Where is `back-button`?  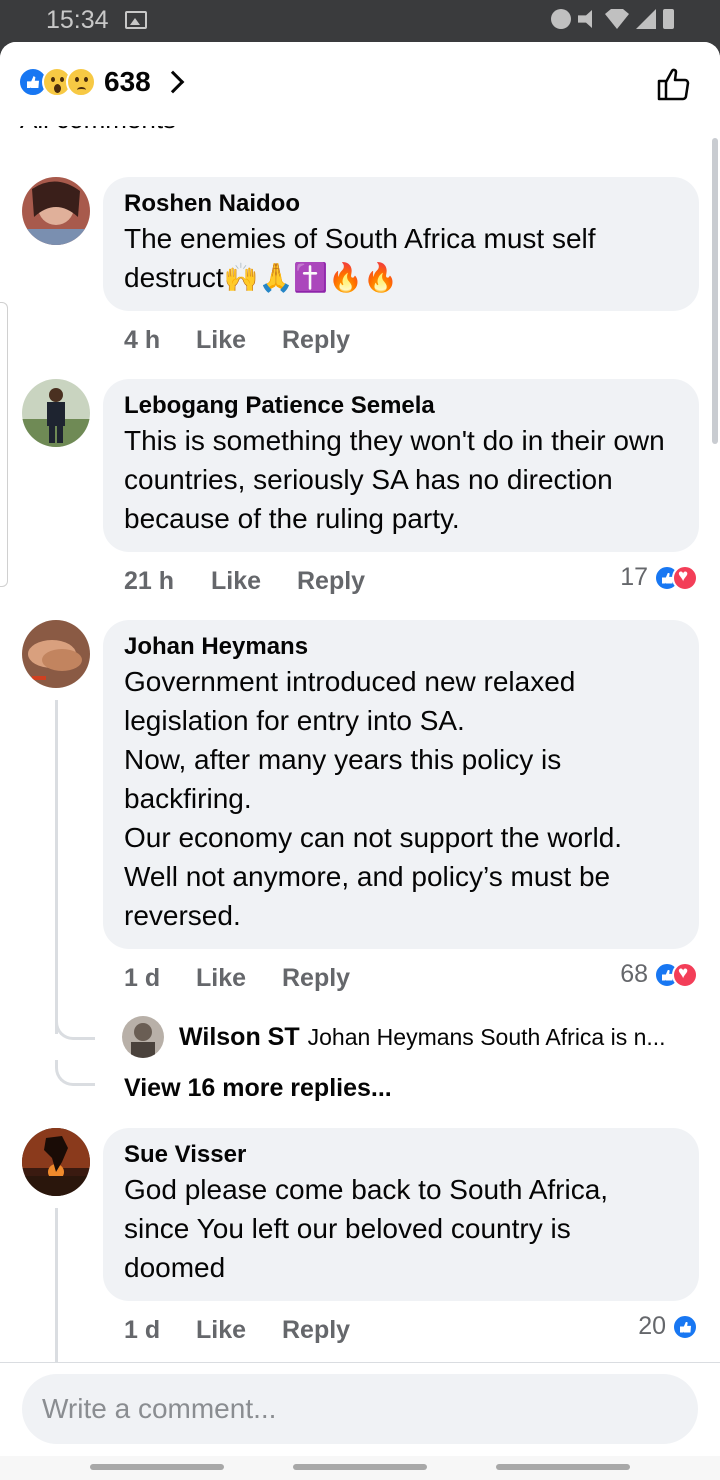 back-button is located at coordinates (563, 1467).